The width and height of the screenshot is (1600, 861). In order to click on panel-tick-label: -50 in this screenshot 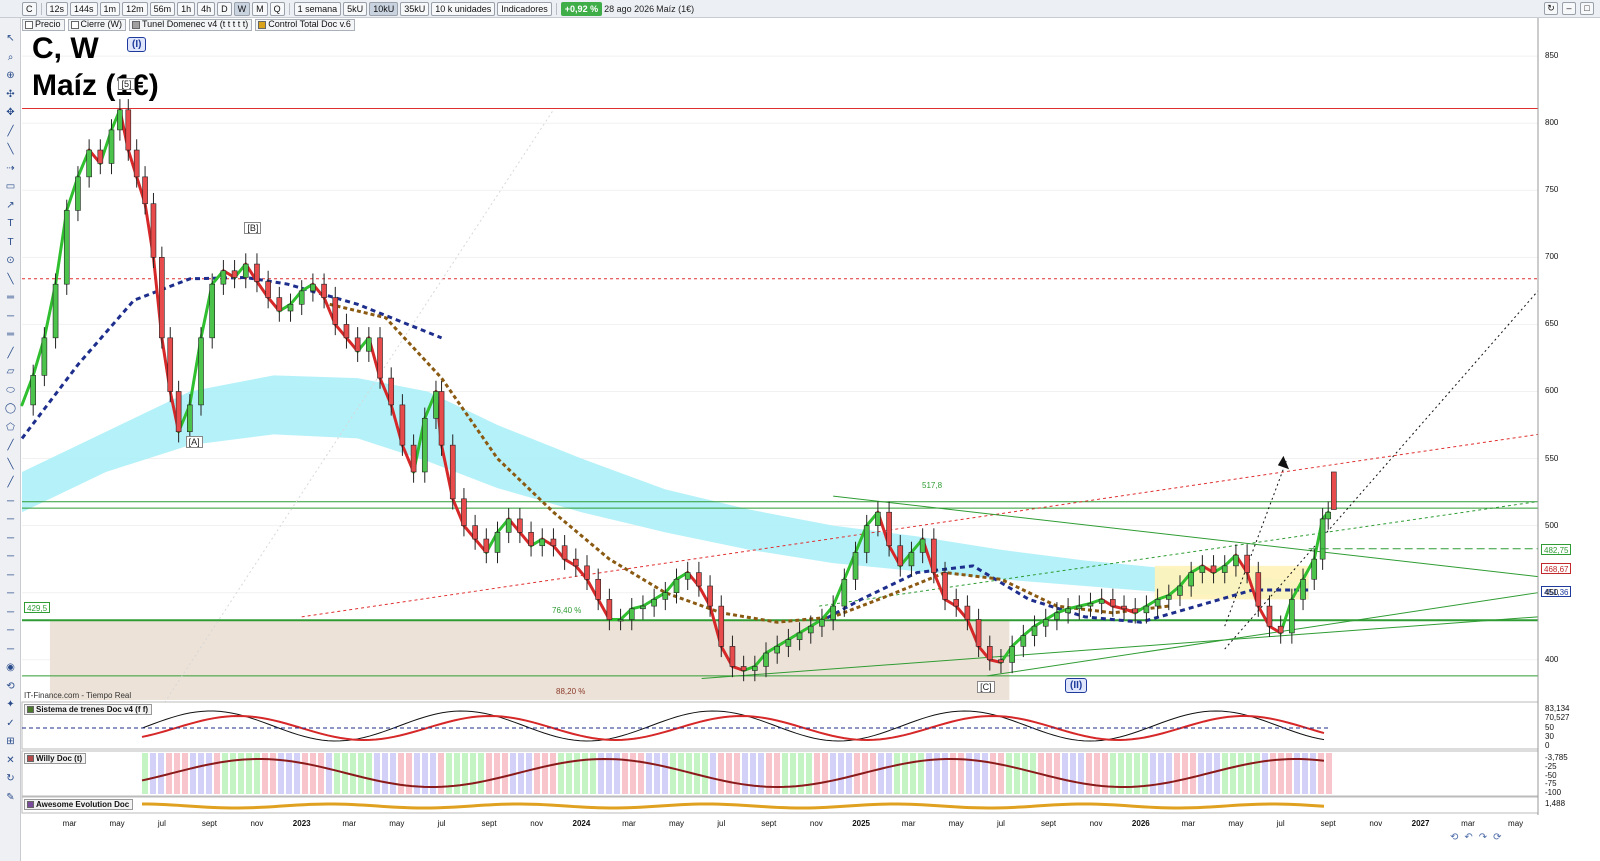, I will do `click(1551, 775)`.